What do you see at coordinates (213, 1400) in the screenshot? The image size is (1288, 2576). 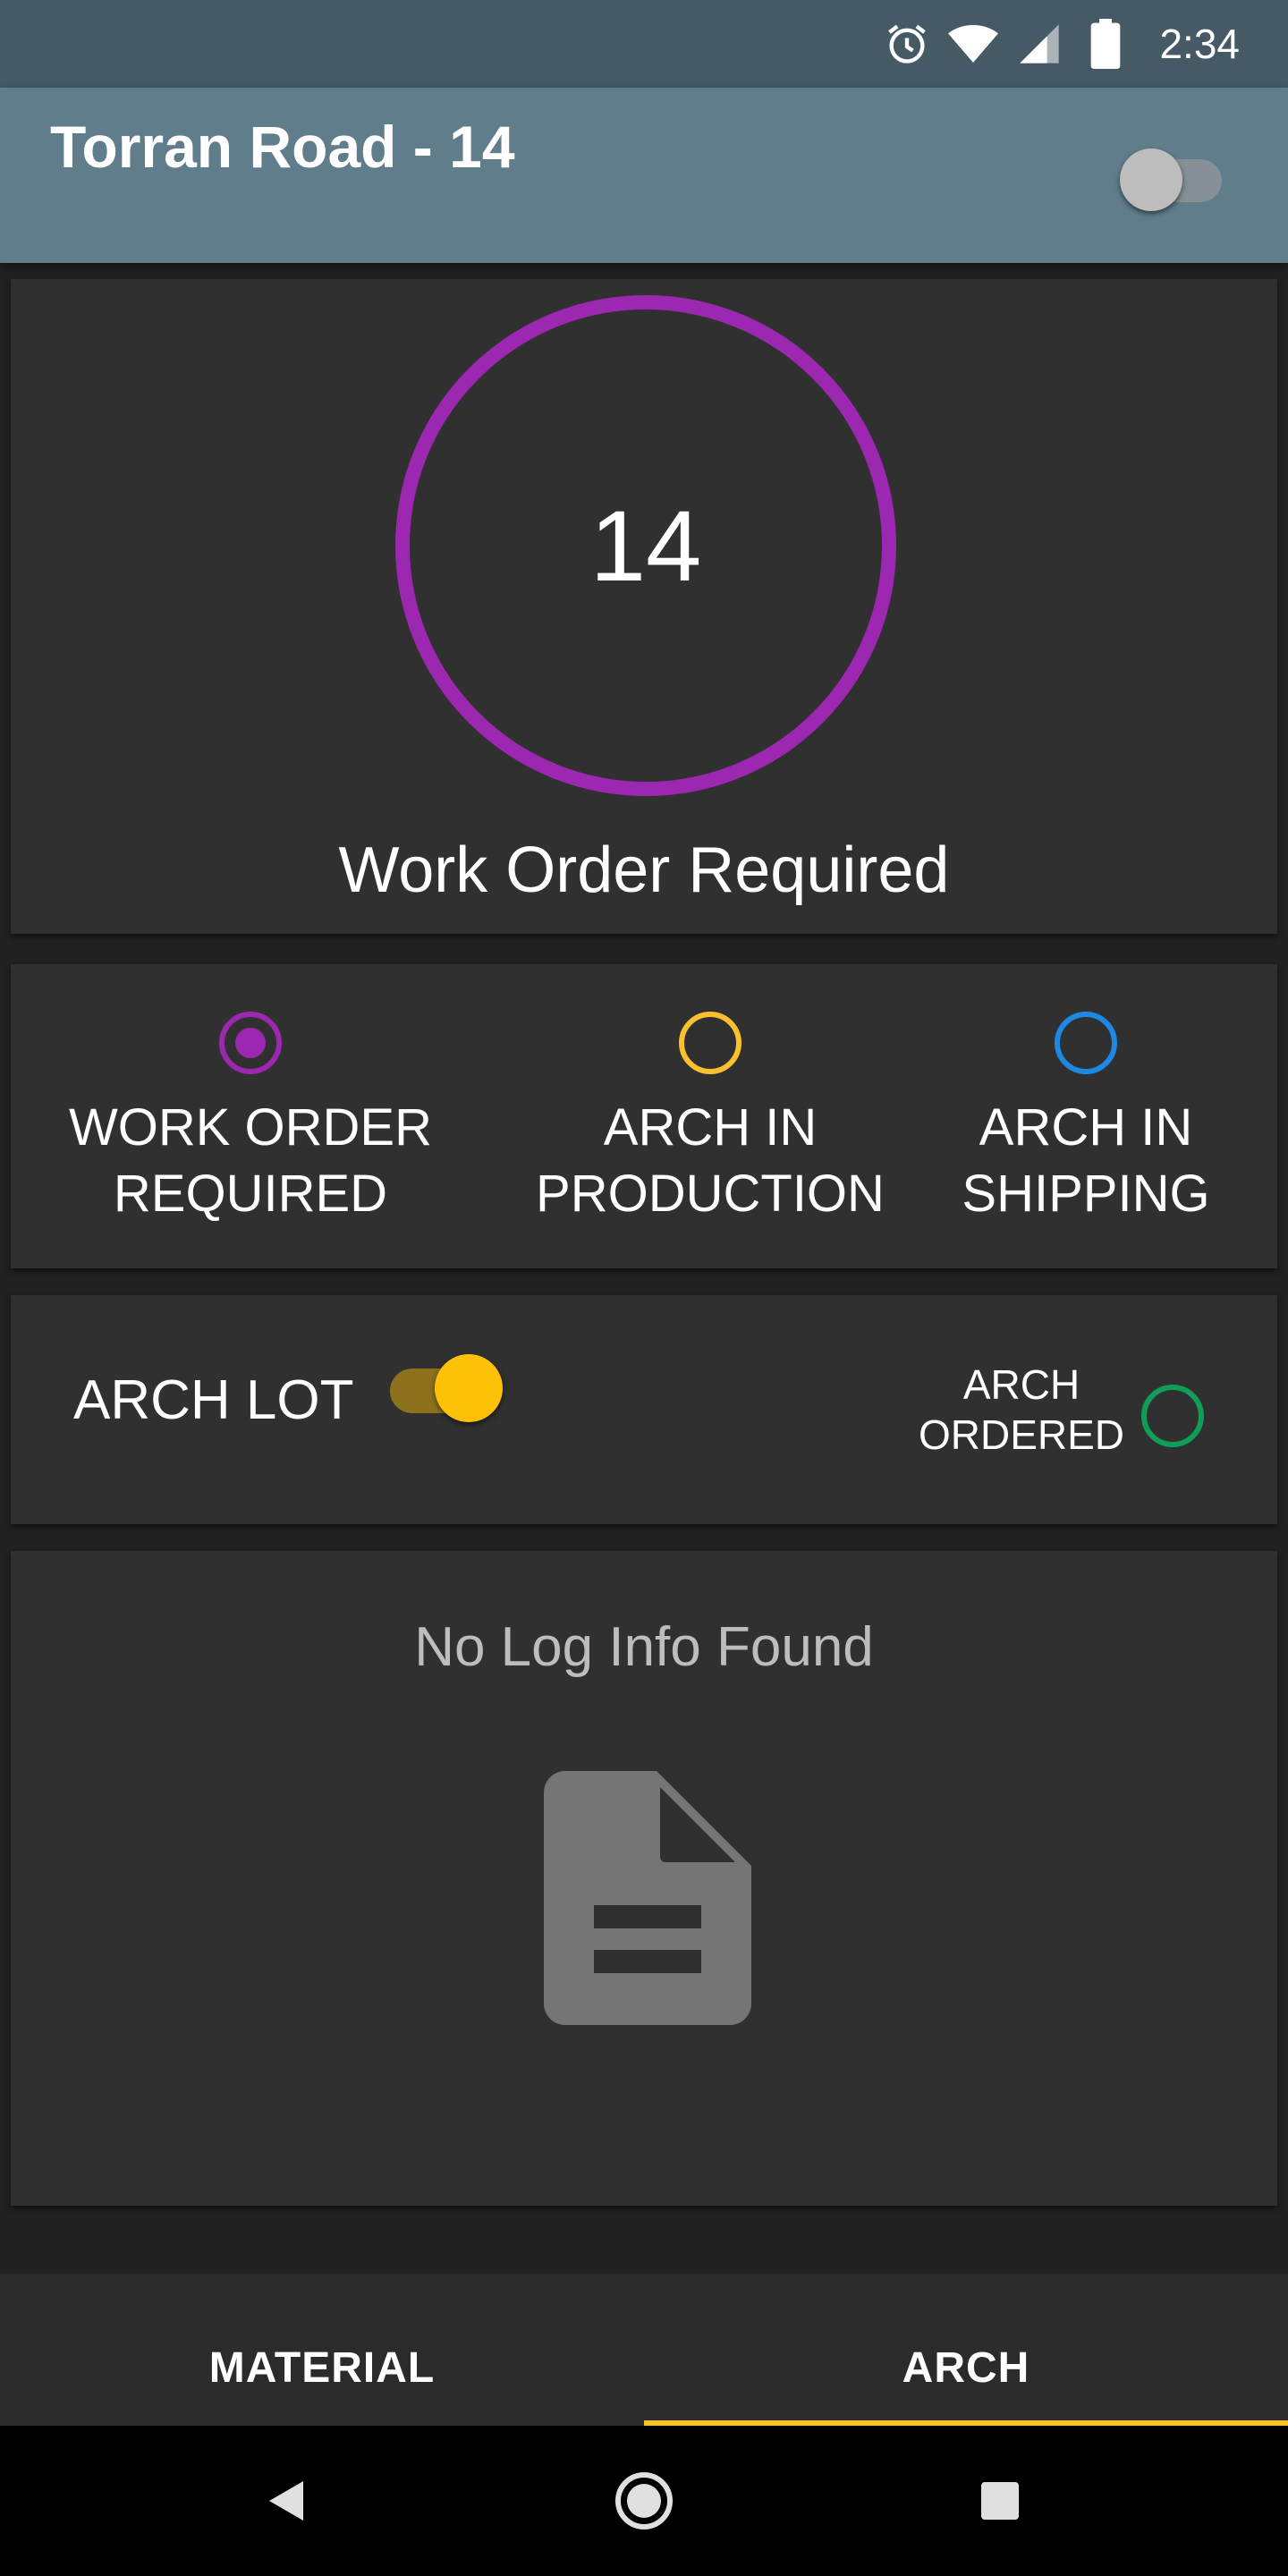 I see `arch-lot-label: ARCH LOT` at bounding box center [213, 1400].